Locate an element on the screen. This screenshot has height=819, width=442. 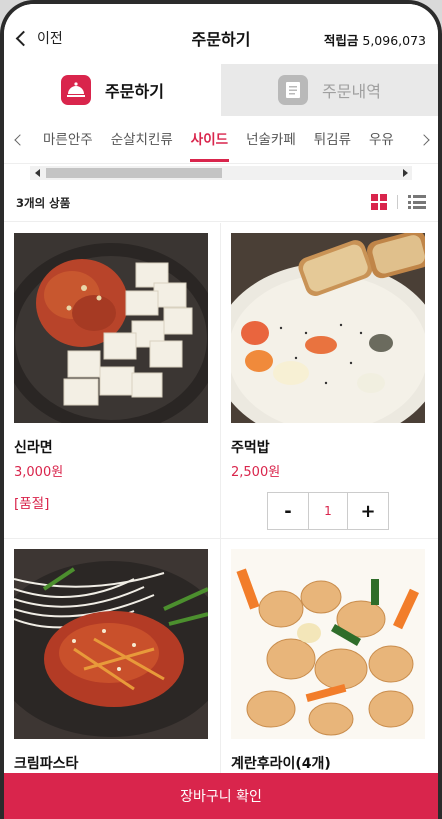
category-item: 마른안주 is located at coordinates (68, 141).